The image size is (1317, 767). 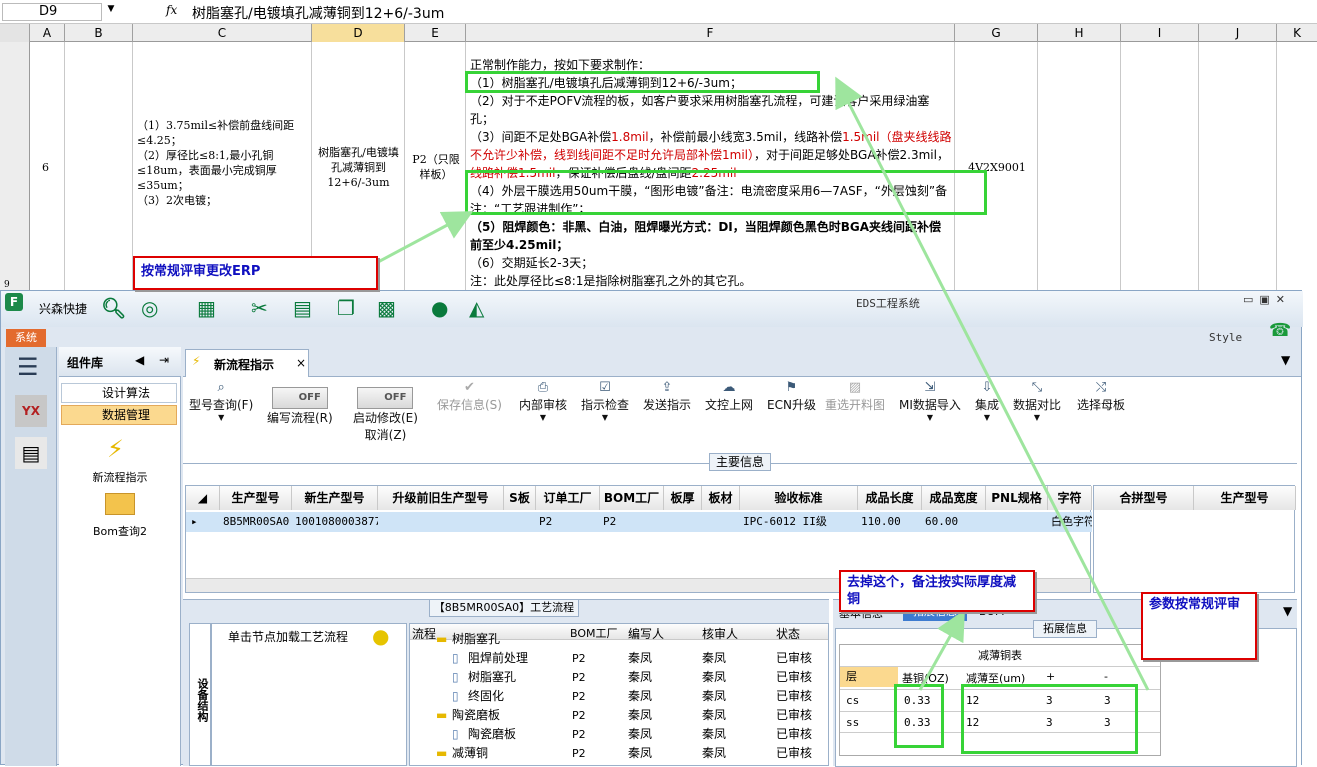 What do you see at coordinates (937, 591) in the screenshot?
I see `callout-remove: 去掉这个，备注按实际厚度减铜` at bounding box center [937, 591].